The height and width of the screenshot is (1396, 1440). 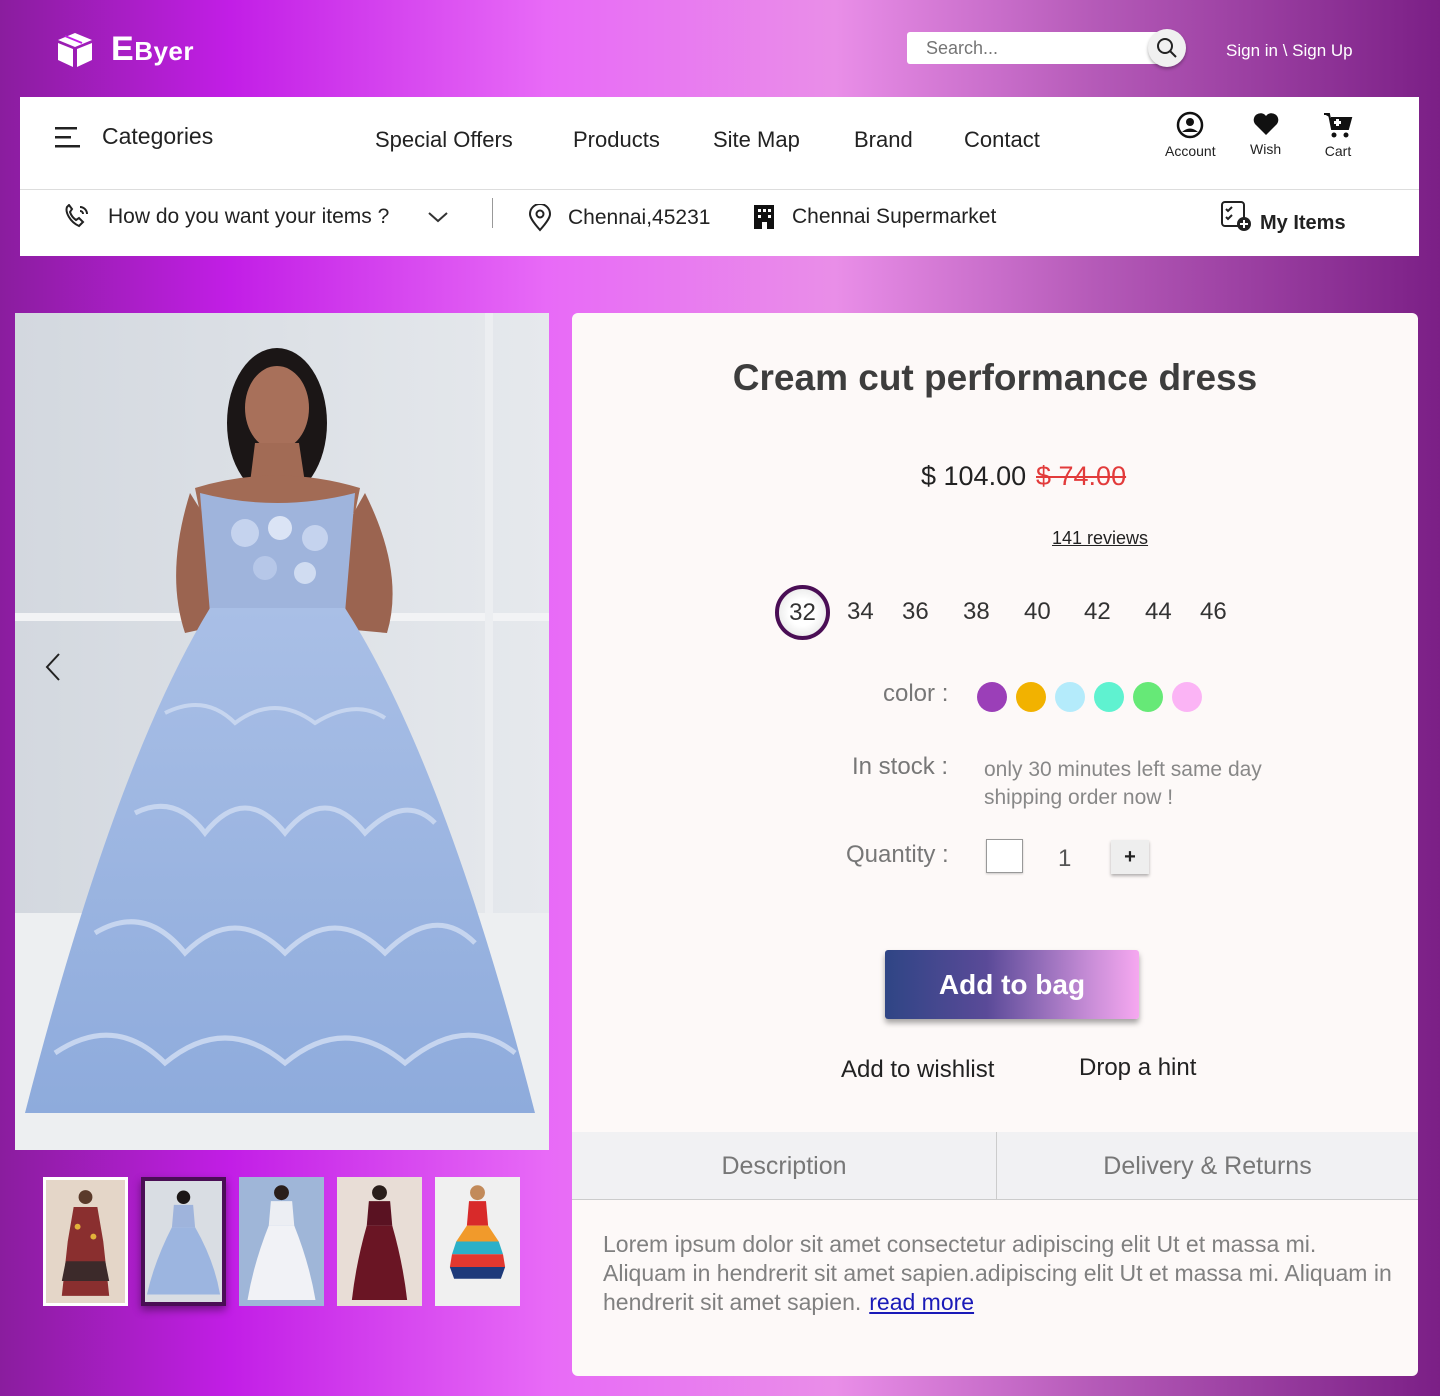 I want to click on delivery-label: How do you want your items ?, so click(x=249, y=216).